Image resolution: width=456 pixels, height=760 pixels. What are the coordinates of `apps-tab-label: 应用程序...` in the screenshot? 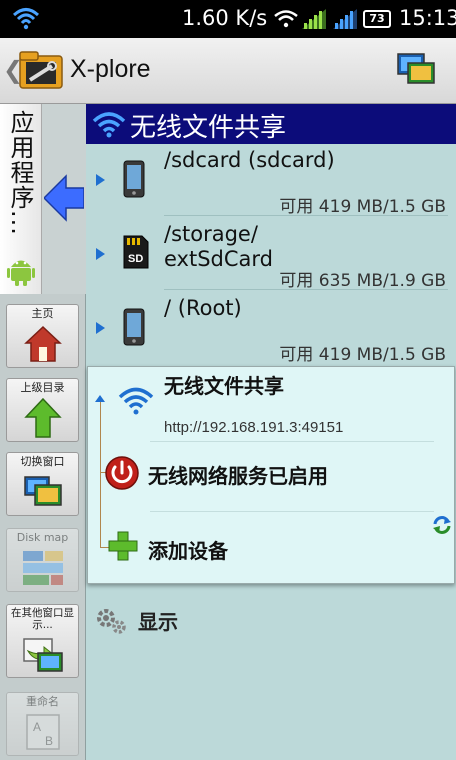 It's located at (20, 173).